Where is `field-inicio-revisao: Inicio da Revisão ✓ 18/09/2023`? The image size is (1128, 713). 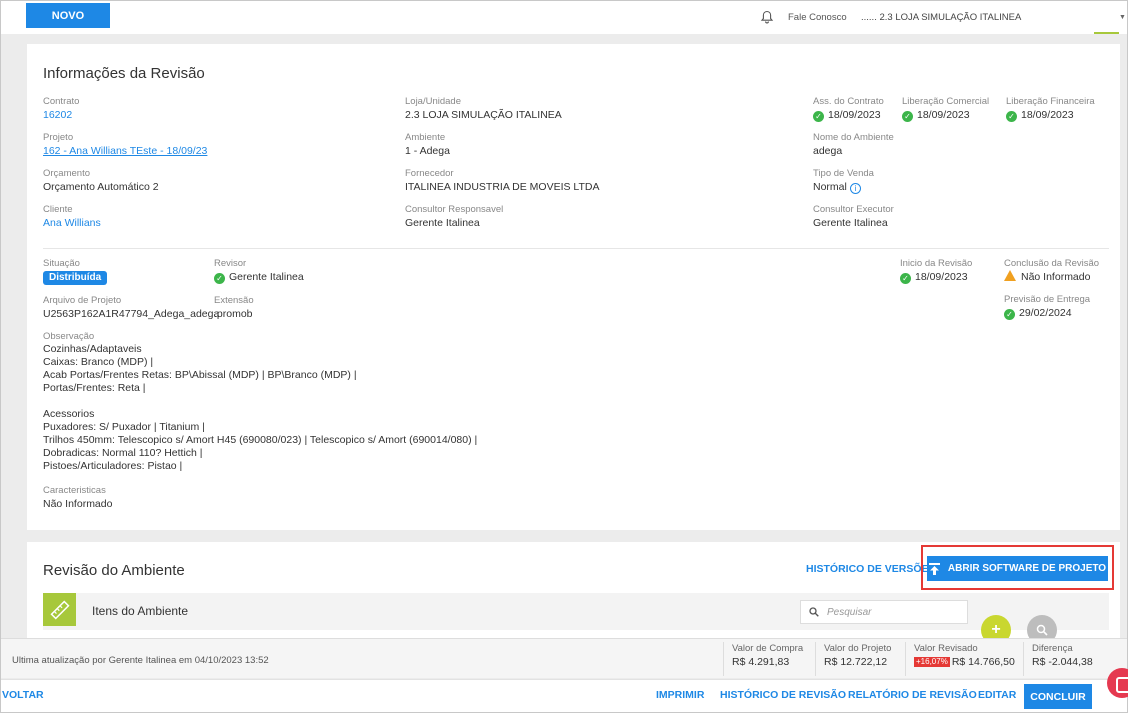
field-inicio-revisao: Inicio da Revisão ✓ 18/09/2023 is located at coordinates (936, 271).